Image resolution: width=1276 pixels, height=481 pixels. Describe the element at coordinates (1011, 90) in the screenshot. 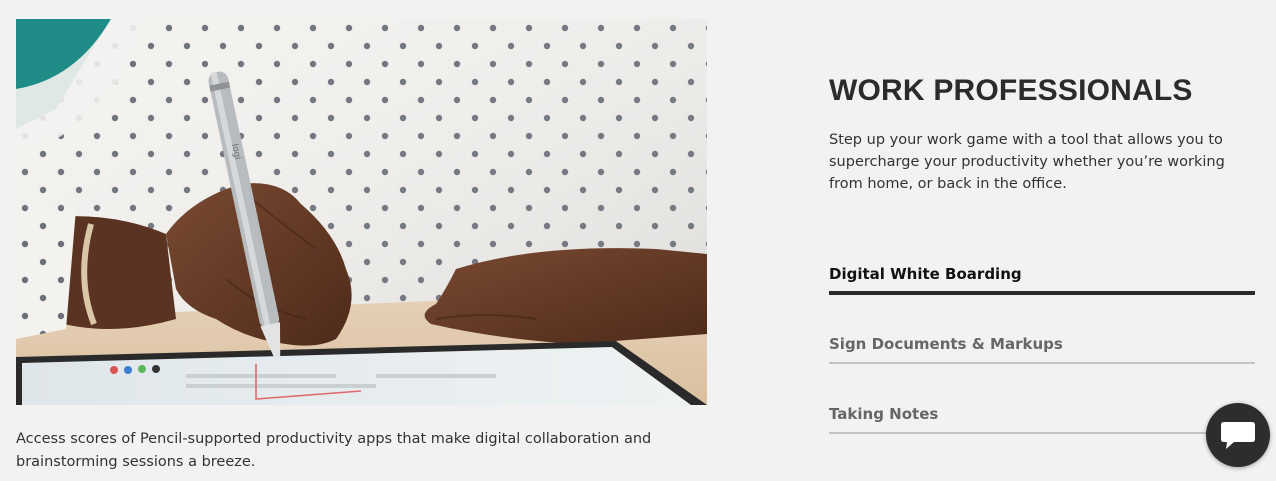

I see `section-title: WORK PROFESSIONALS` at that location.